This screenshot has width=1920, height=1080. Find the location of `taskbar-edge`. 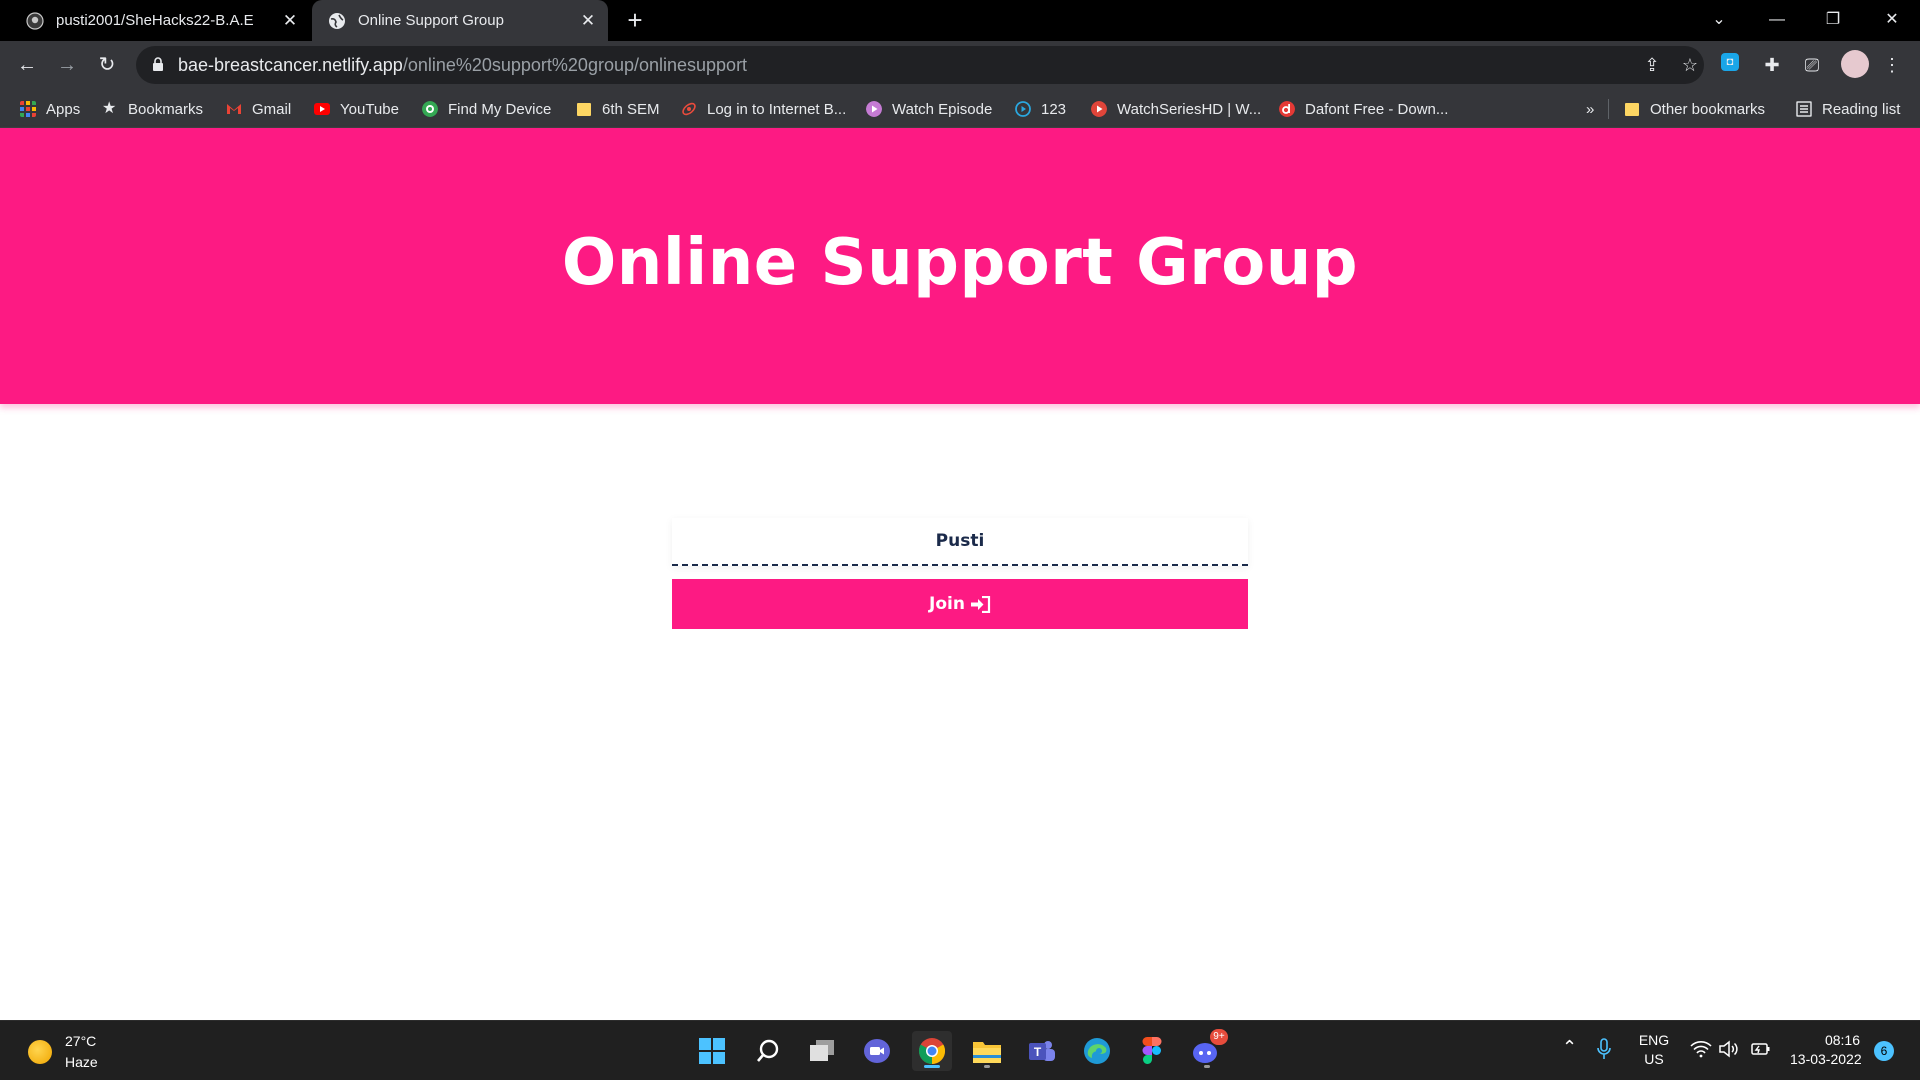

taskbar-edge is located at coordinates (1097, 1051).